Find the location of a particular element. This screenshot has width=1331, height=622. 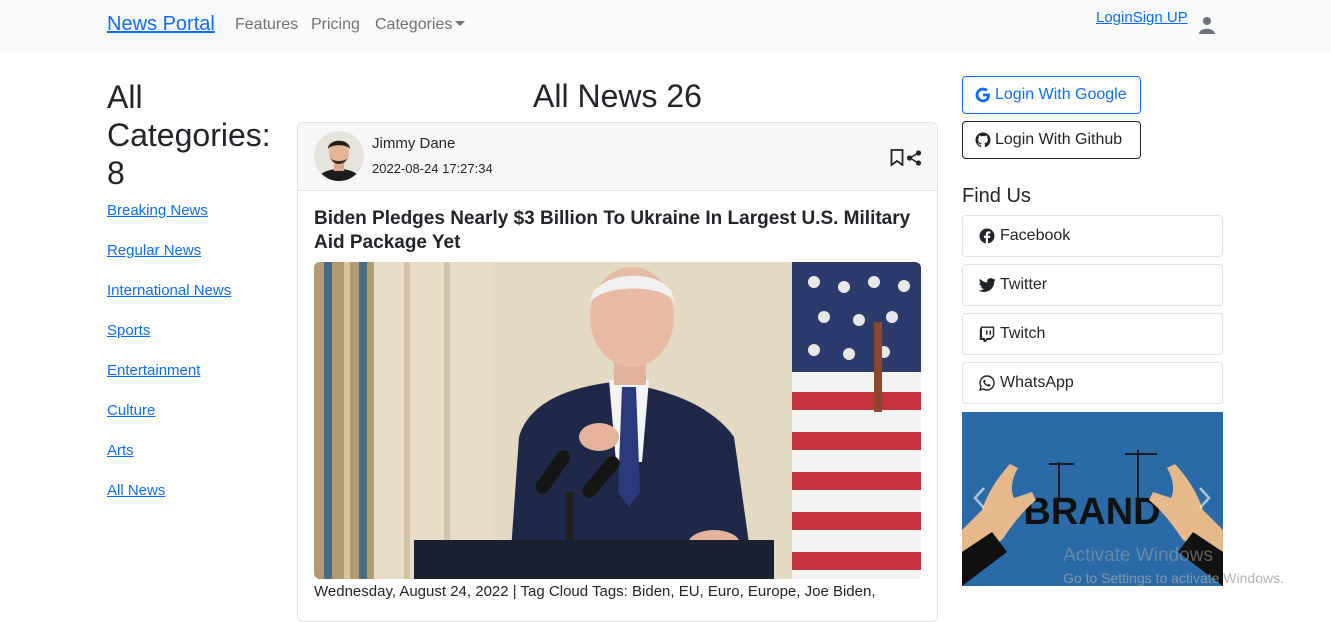

login-github-button: Login With Github is located at coordinates (1051, 140).